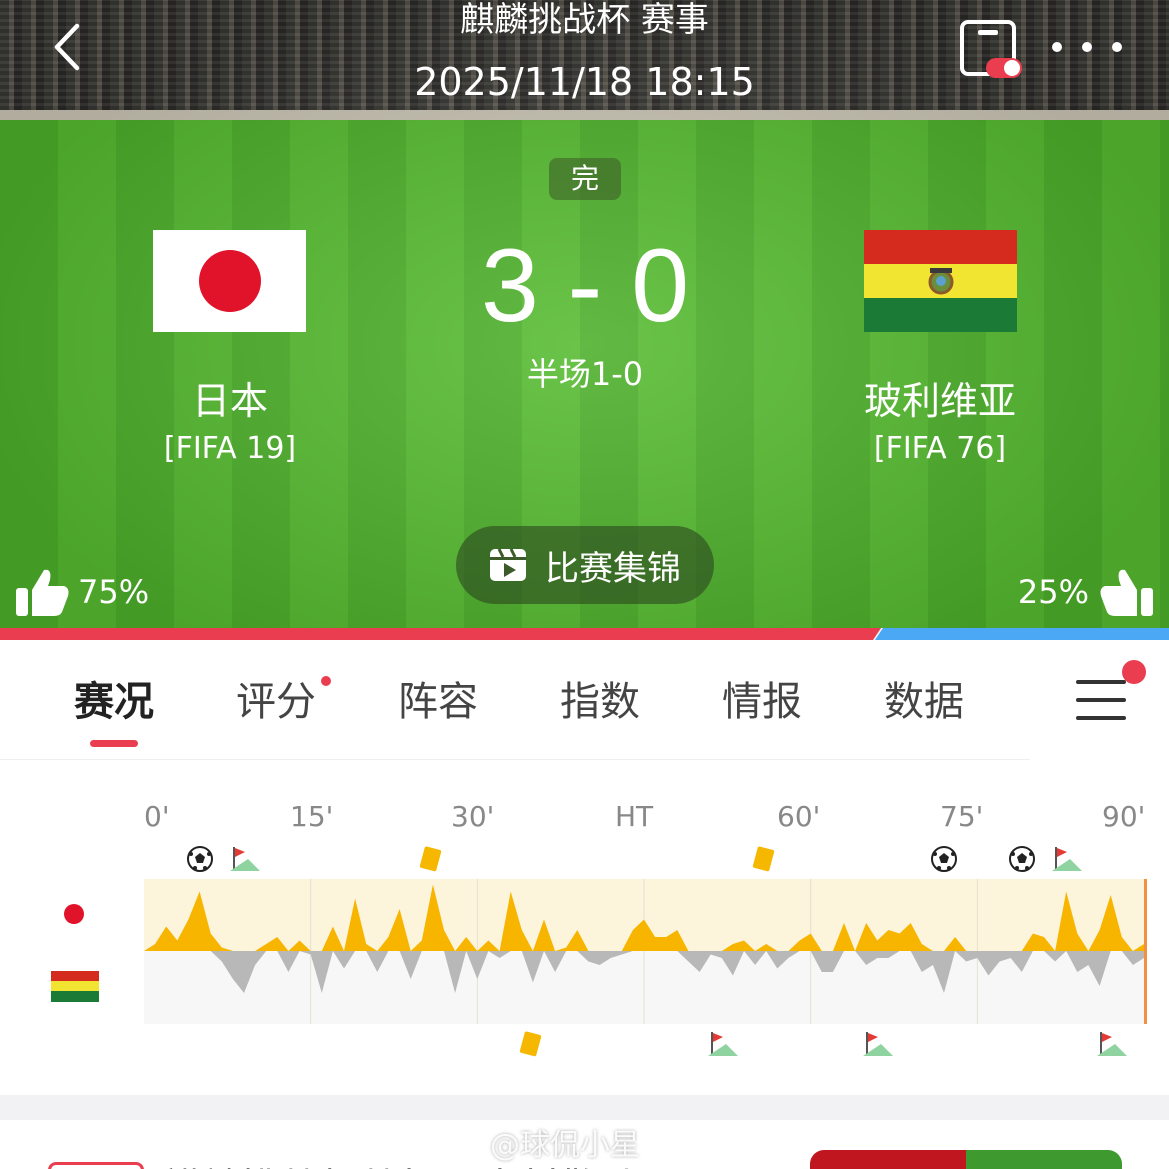 The image size is (1169, 1169). What do you see at coordinates (962, 816) in the screenshot?
I see `timeline-tick: 75'` at bounding box center [962, 816].